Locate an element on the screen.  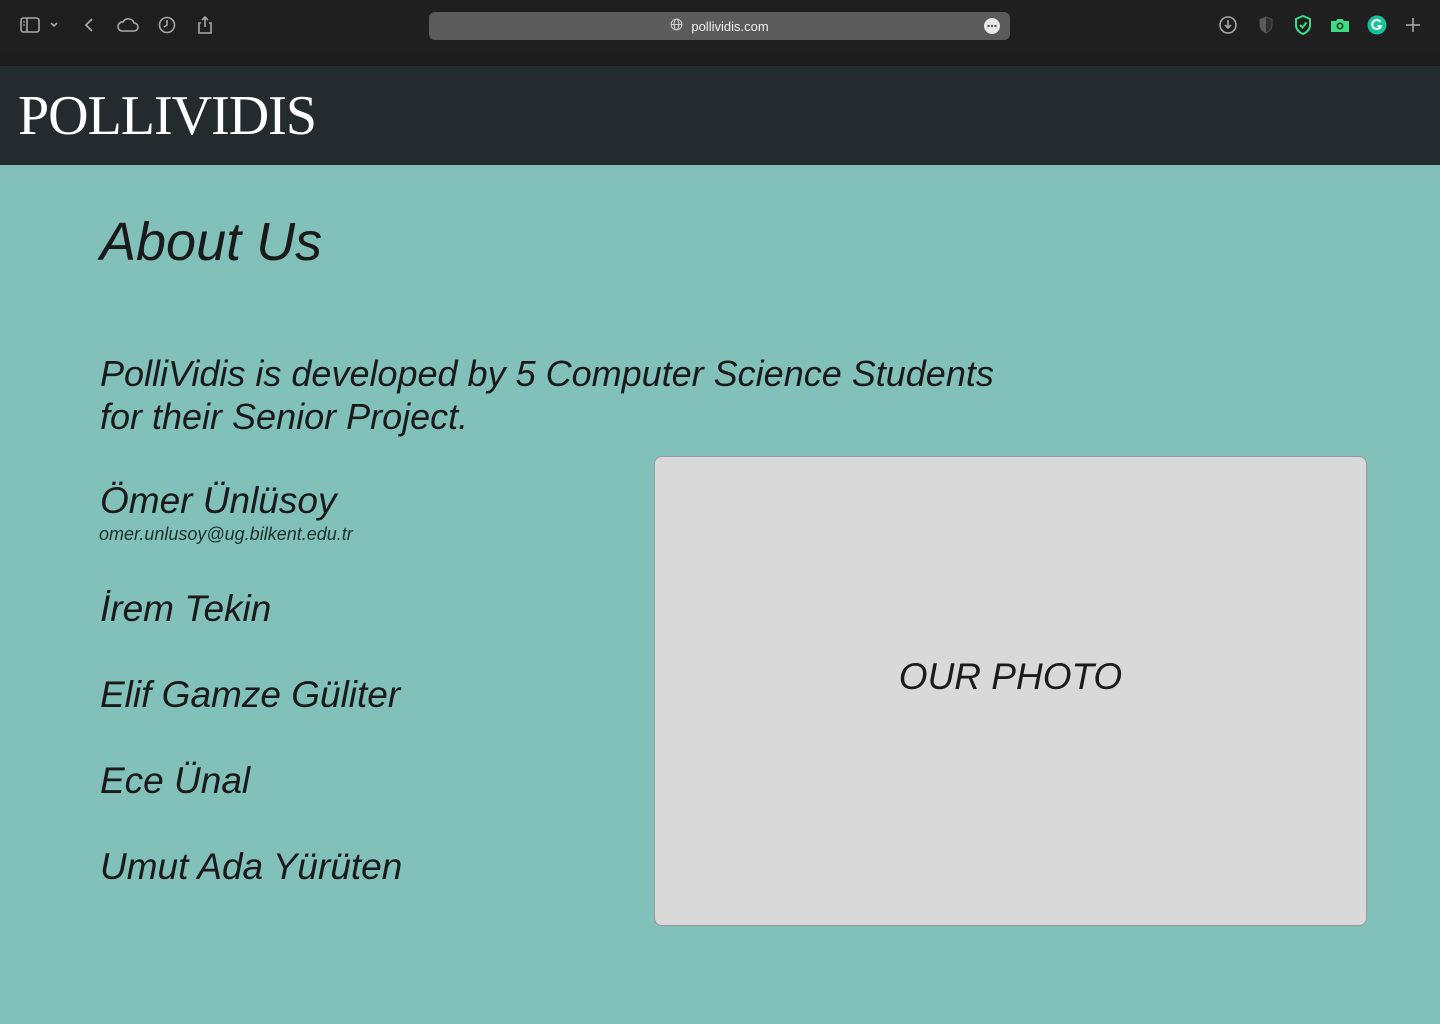
history-icon is located at coordinates (167, 25).